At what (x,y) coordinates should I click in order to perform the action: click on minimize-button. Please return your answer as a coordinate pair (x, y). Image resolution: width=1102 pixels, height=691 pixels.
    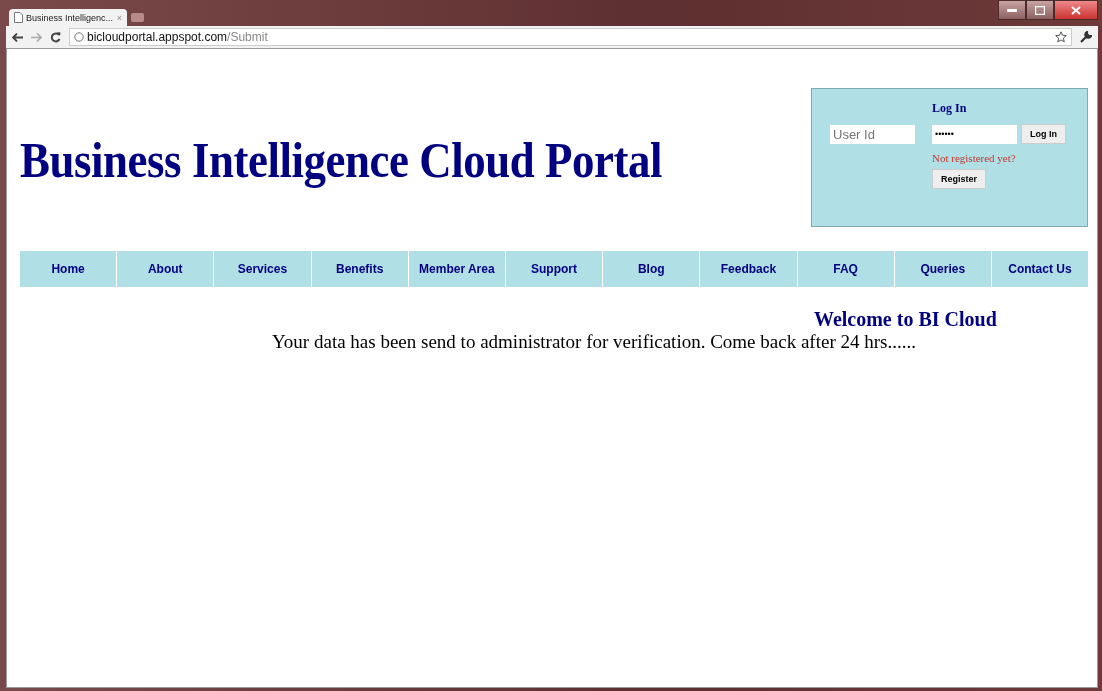
    Looking at the image, I should click on (1012, 10).